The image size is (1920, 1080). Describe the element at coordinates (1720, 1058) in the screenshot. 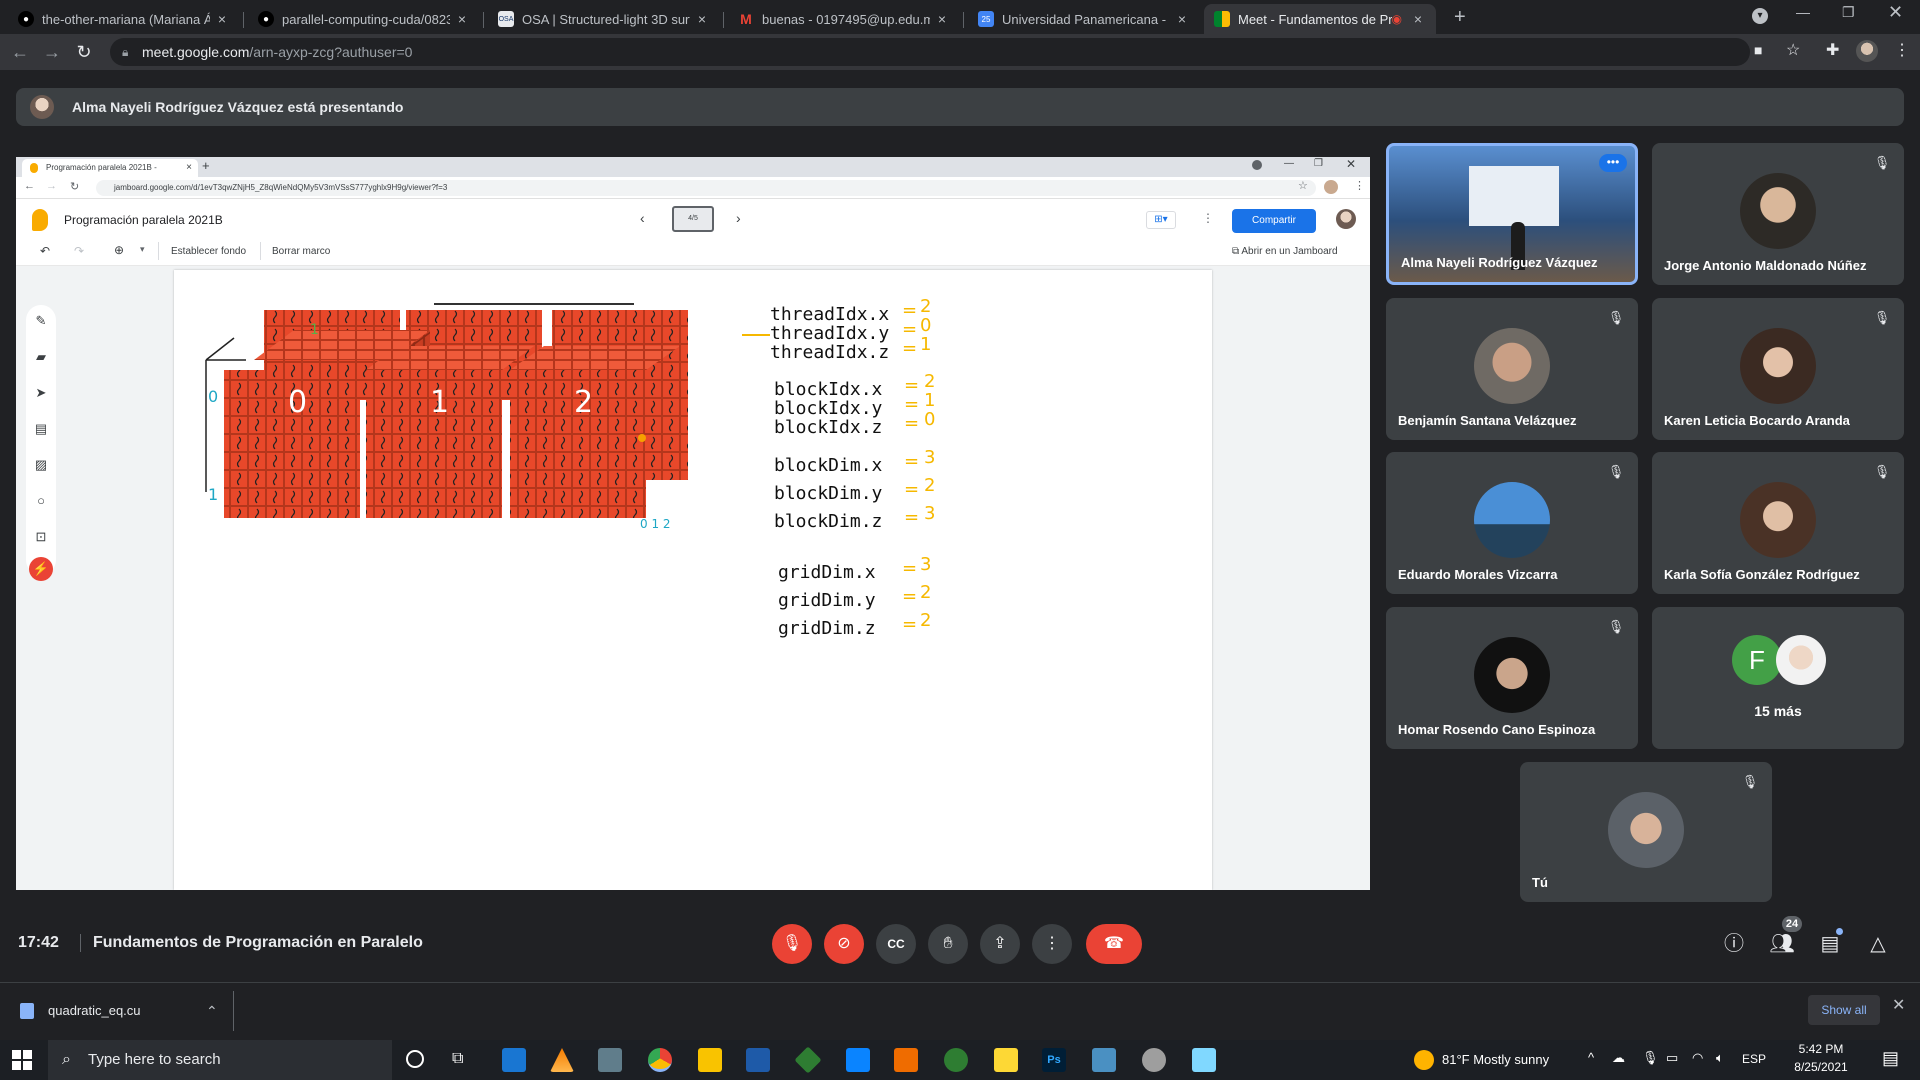

I see `volume-icon: 🔈︎` at that location.